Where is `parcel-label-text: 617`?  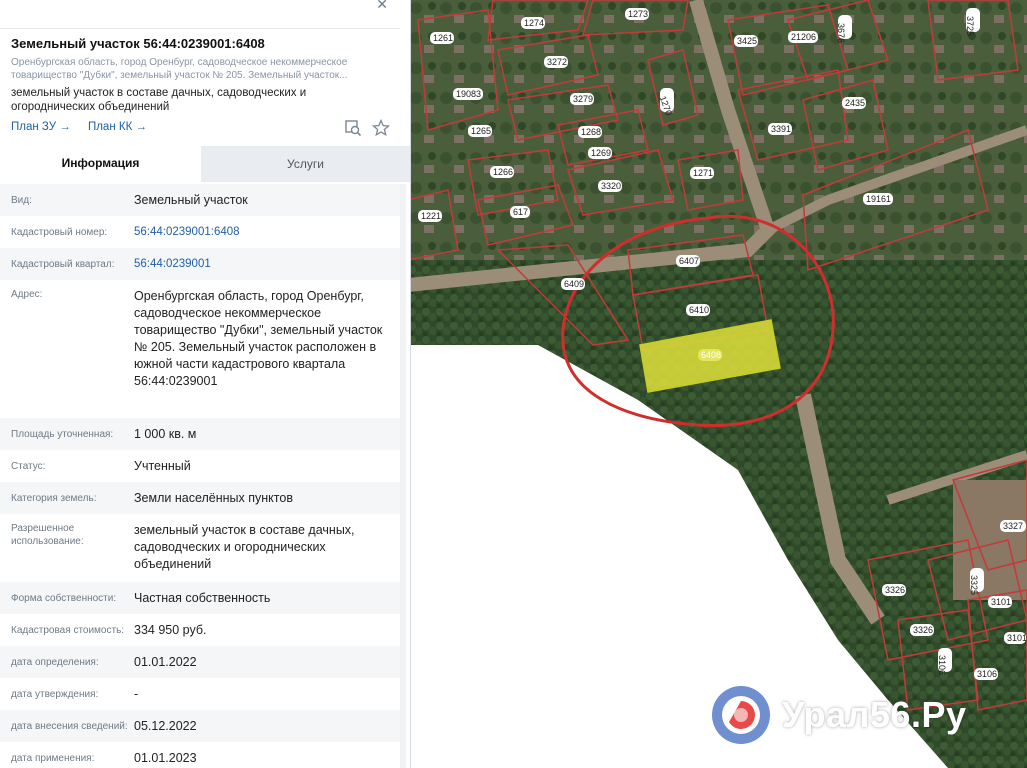 parcel-label-text: 617 is located at coordinates (520, 212).